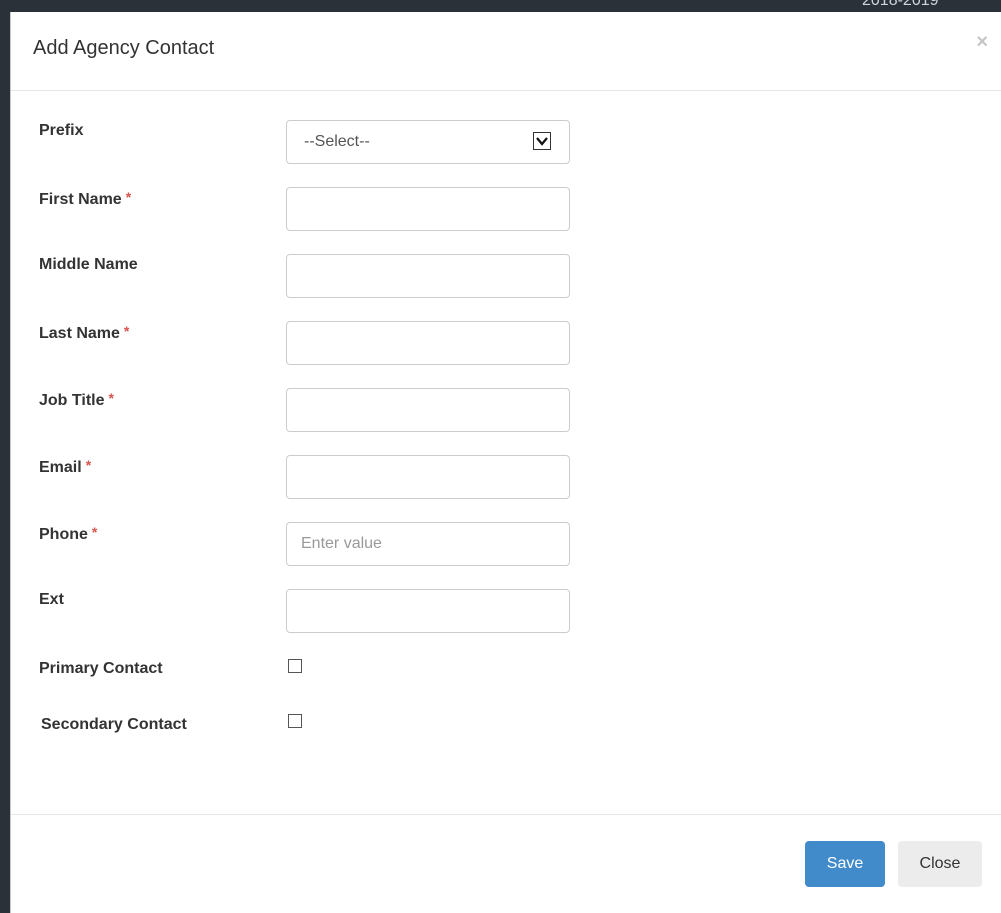 This screenshot has width=1001, height=913. I want to click on first-name-label: First Name *, so click(85, 198).